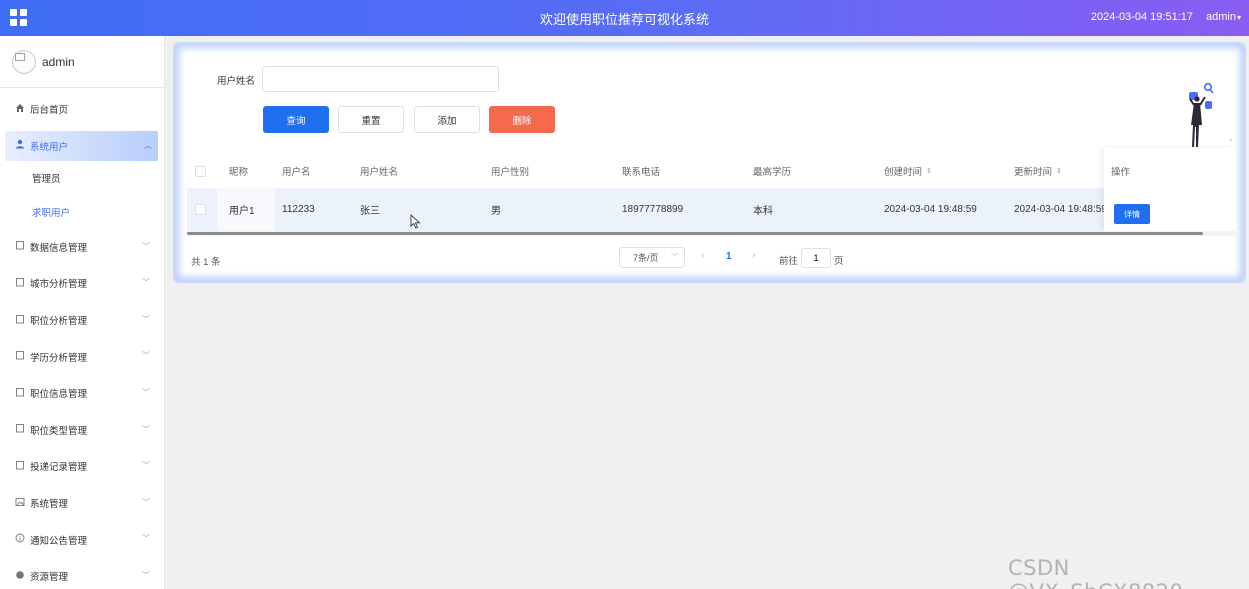 Image resolution: width=1249 pixels, height=589 pixels. What do you see at coordinates (816, 258) in the screenshot?
I see `goto-page-input` at bounding box center [816, 258].